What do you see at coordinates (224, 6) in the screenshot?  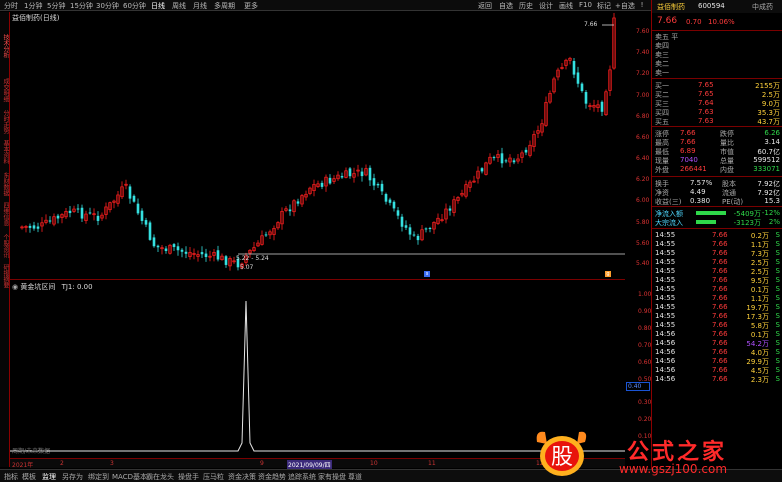 I see `tab-multi-period: 多周期` at bounding box center [224, 6].